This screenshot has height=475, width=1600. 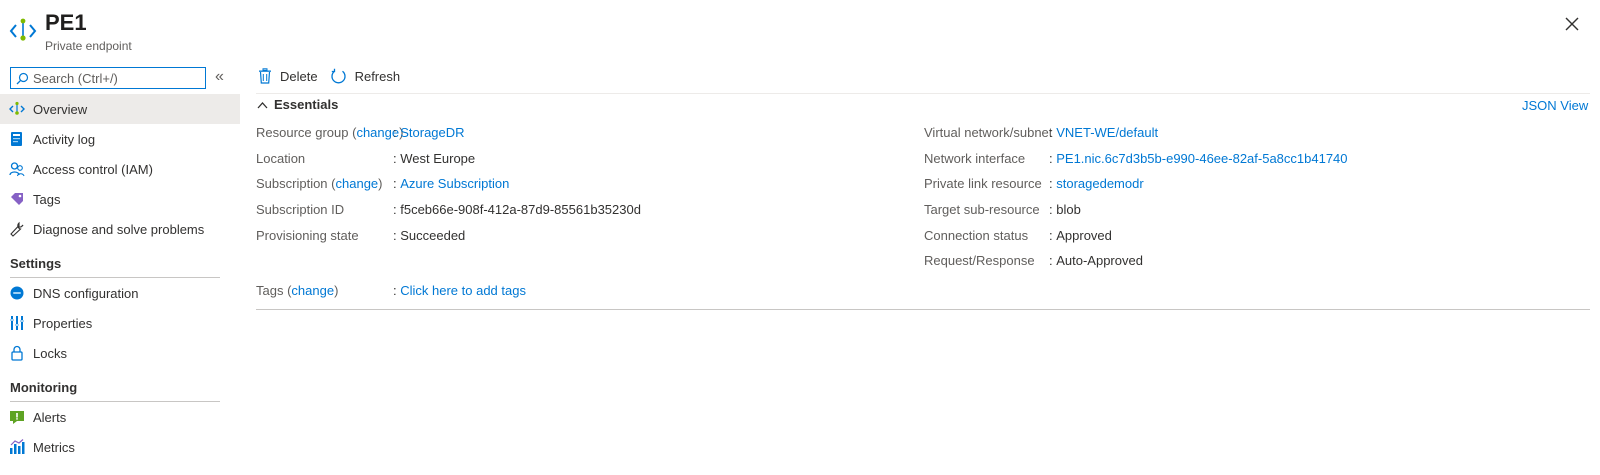 I want to click on prop-value-tags: : Click here to add tags, so click(x=459, y=290).